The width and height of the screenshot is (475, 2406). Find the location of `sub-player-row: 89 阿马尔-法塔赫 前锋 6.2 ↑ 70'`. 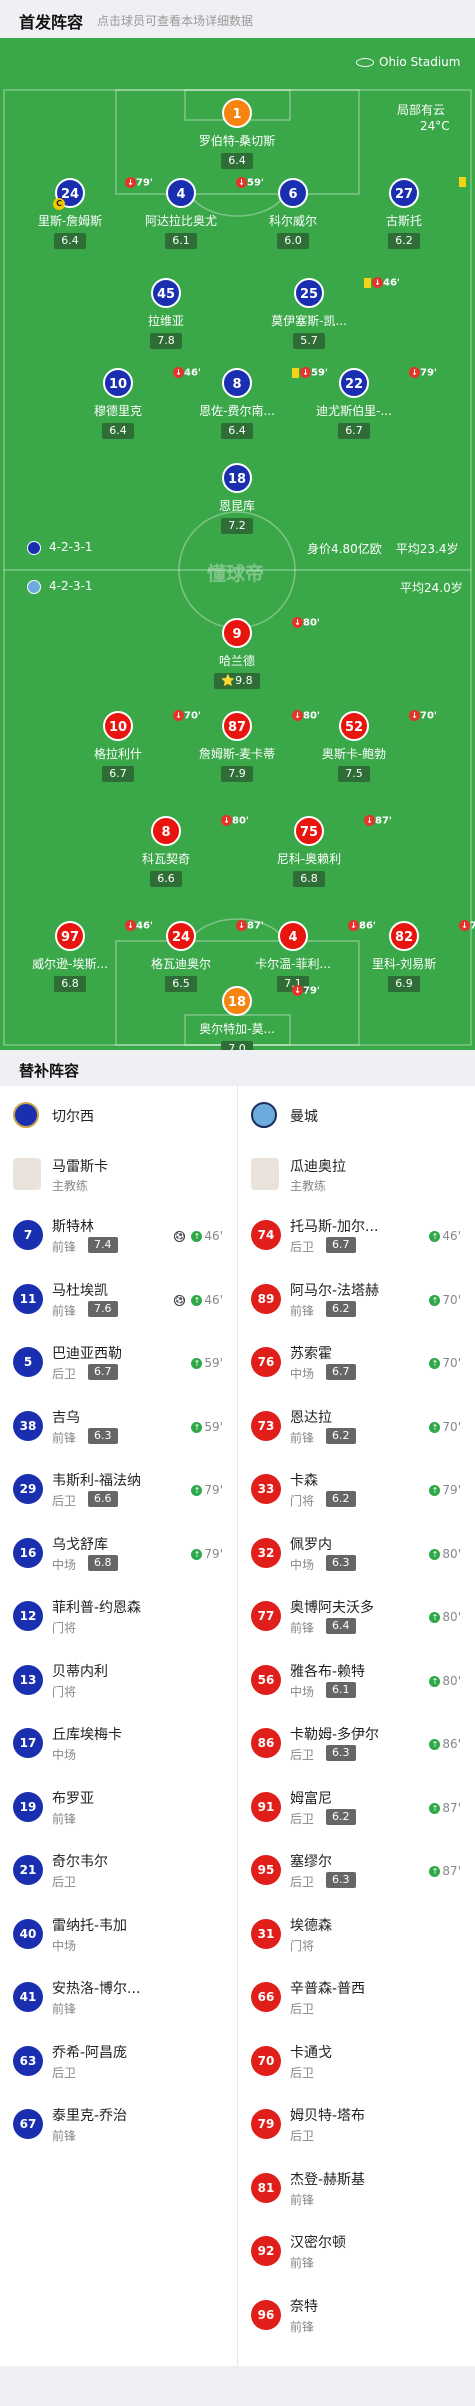

sub-player-row: 89 阿马尔-法塔赫 前锋 6.2 ↑ 70' is located at coordinates (356, 1304).